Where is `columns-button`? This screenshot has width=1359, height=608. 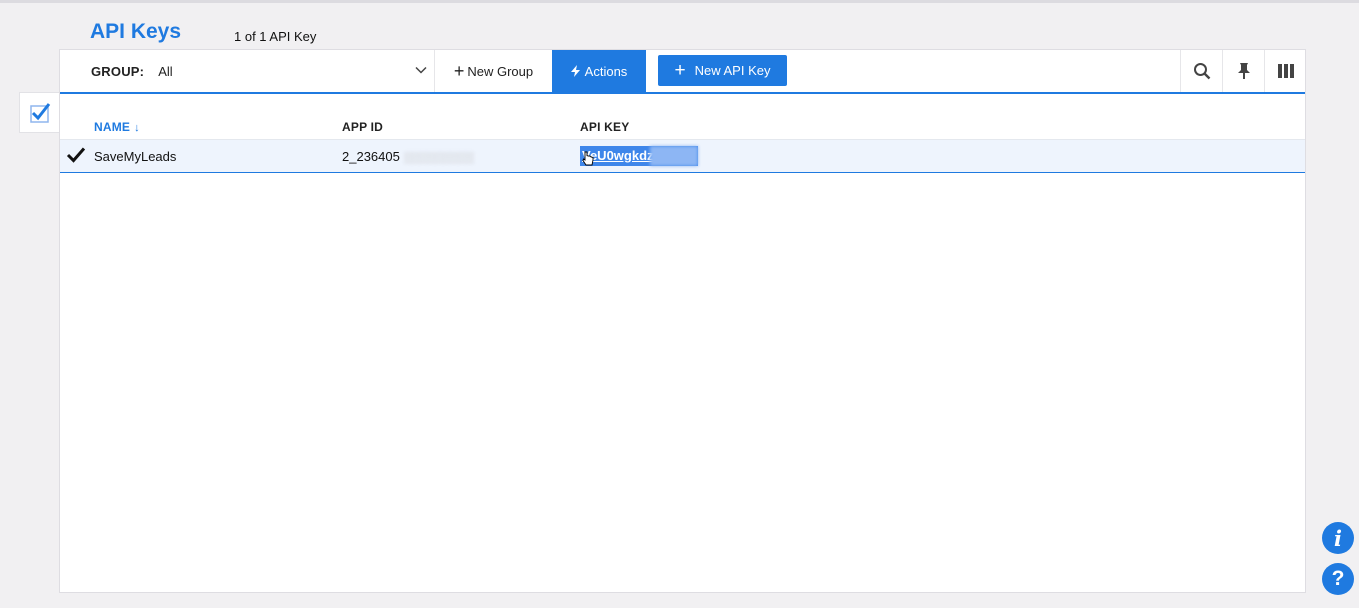 columns-button is located at coordinates (1285, 71).